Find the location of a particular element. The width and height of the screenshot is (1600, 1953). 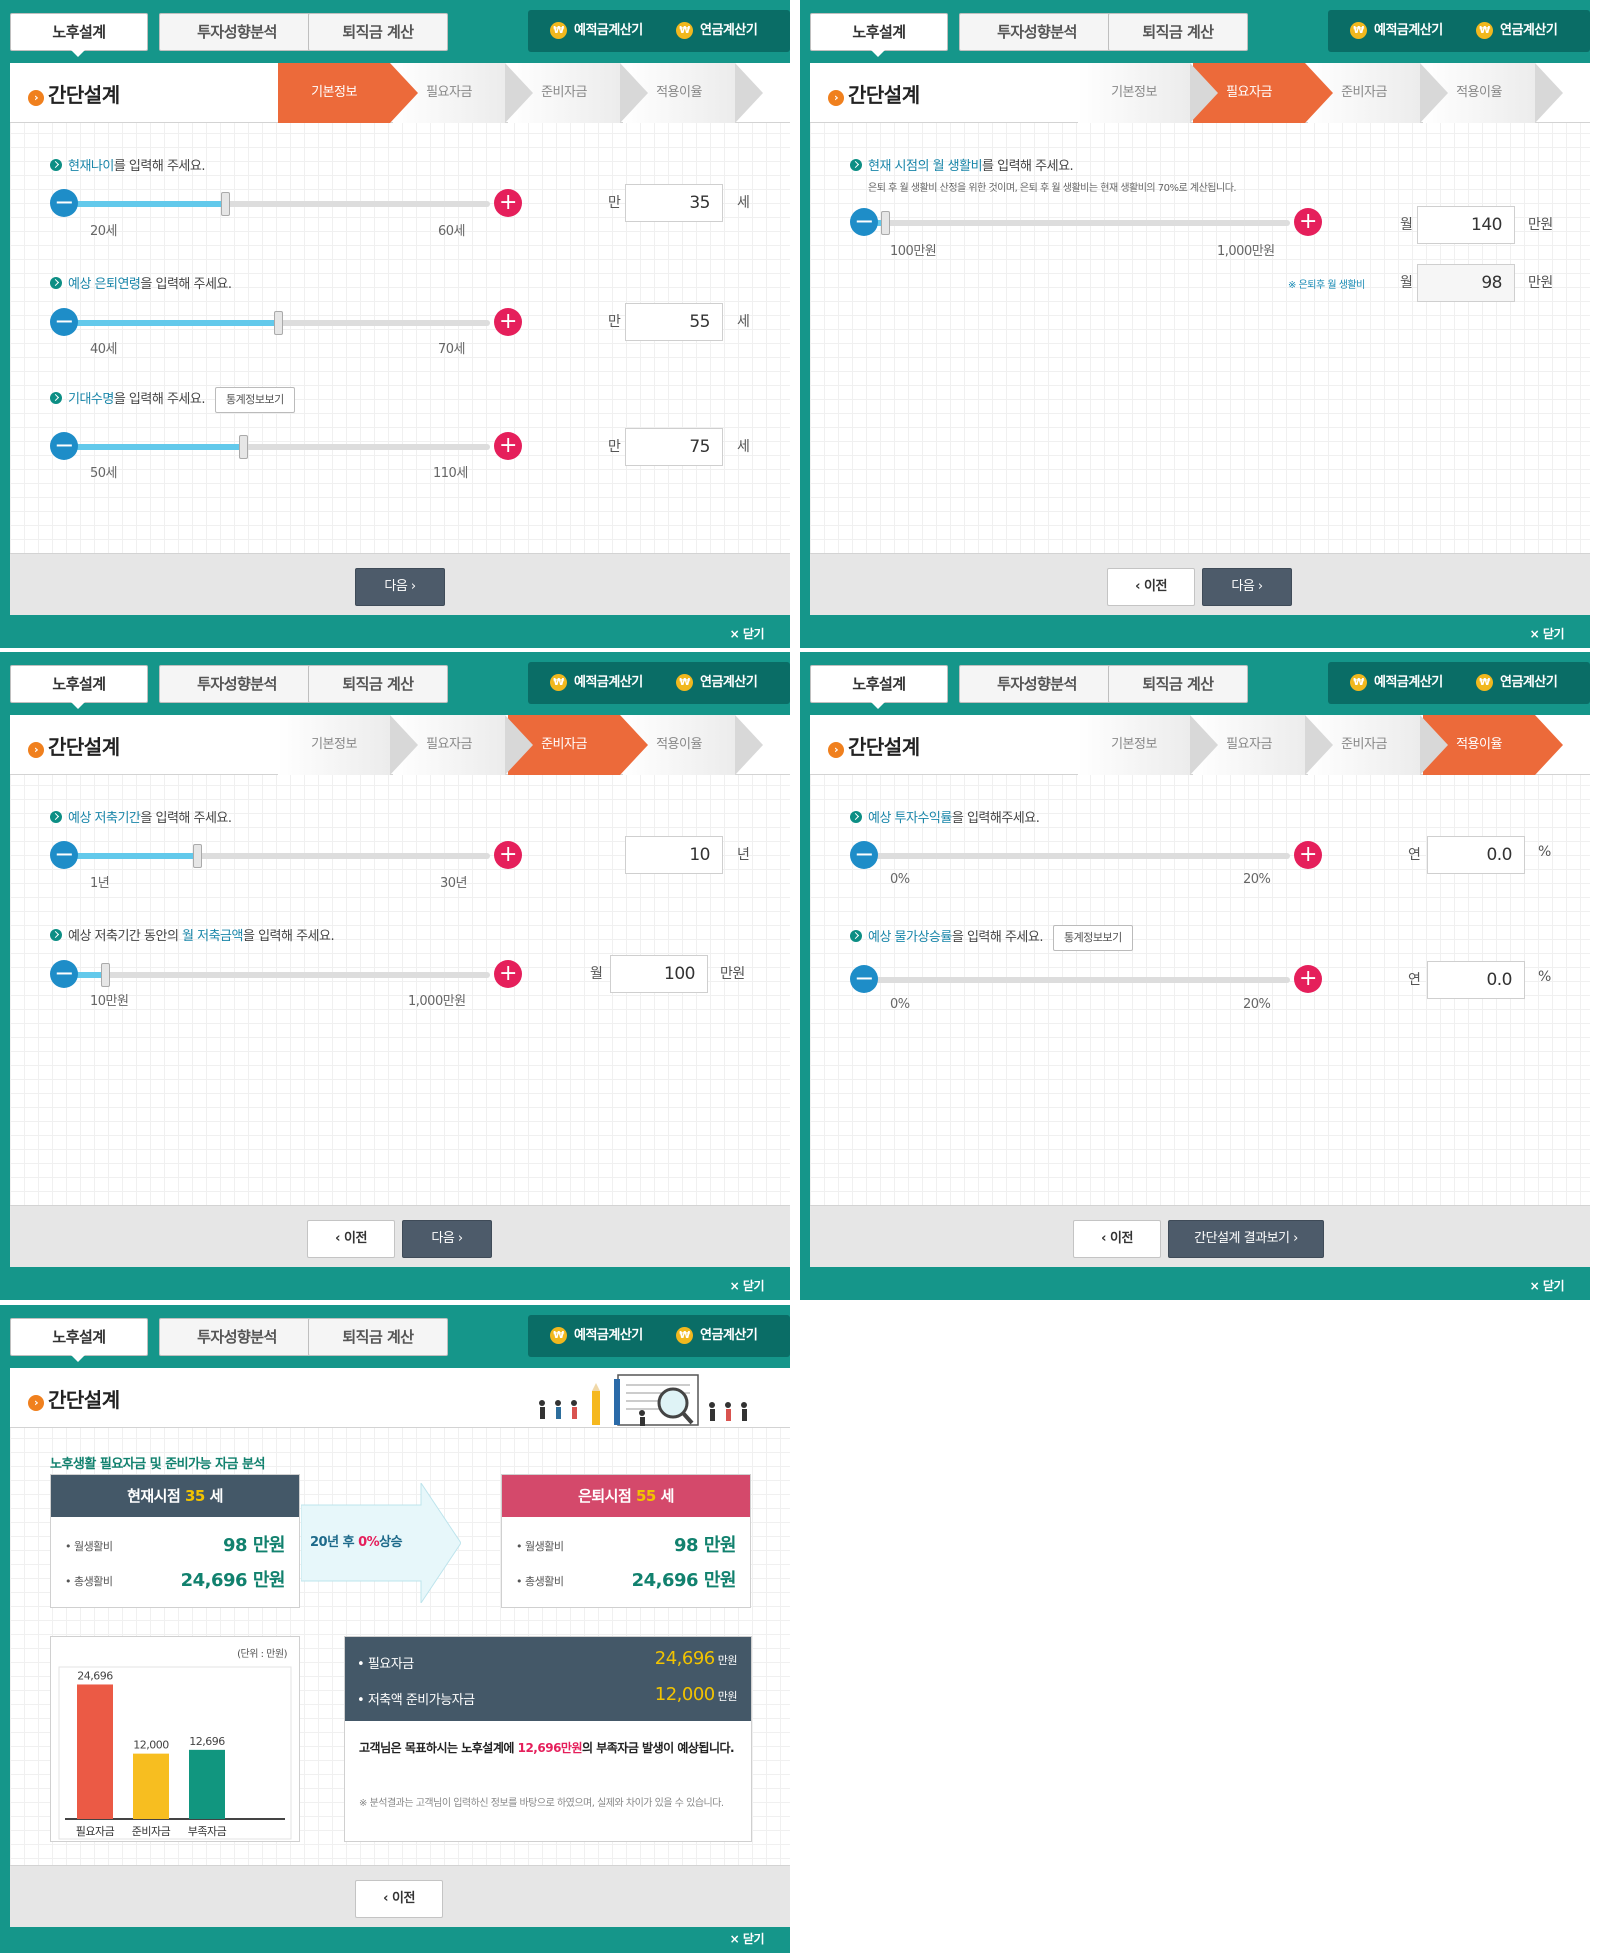

current-age-slider: − + is located at coordinates (286, 204).